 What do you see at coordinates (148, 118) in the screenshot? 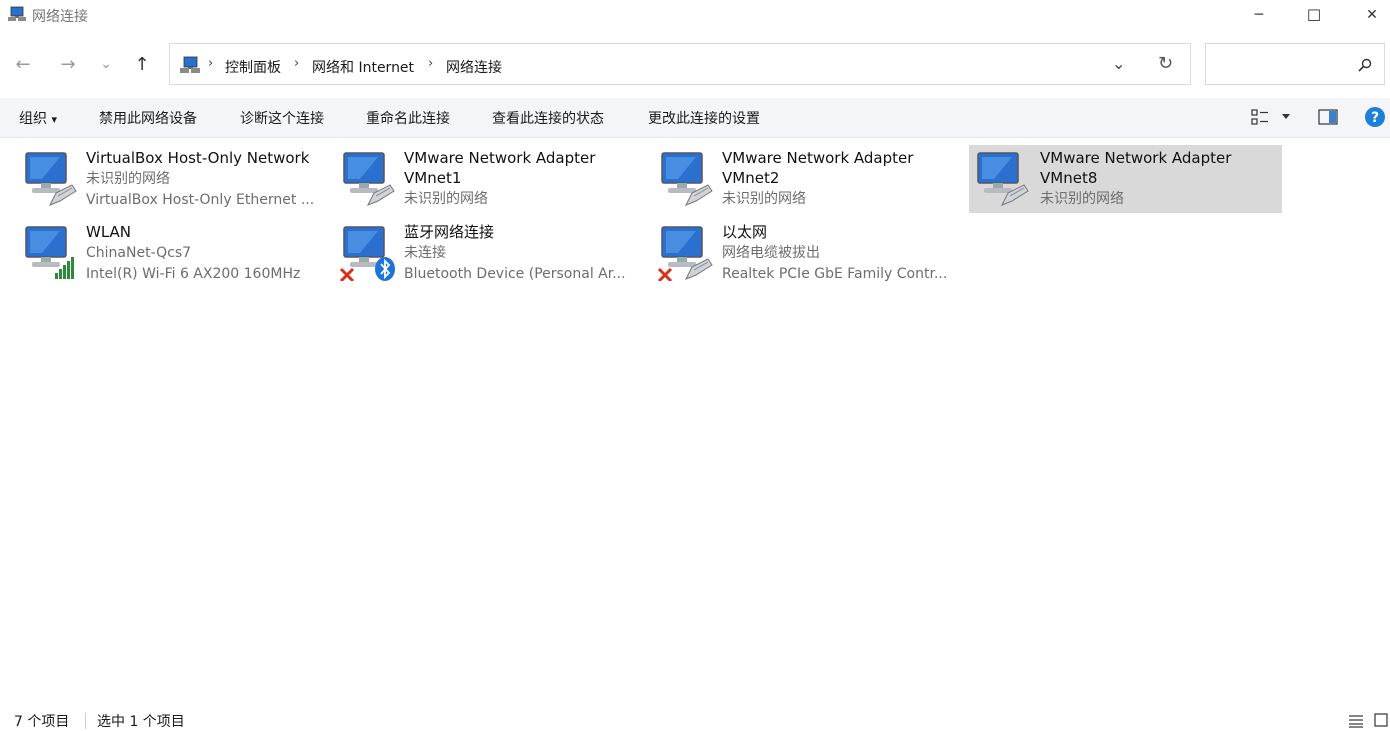
I see `disable-device-button: 禁用此网络设备` at bounding box center [148, 118].